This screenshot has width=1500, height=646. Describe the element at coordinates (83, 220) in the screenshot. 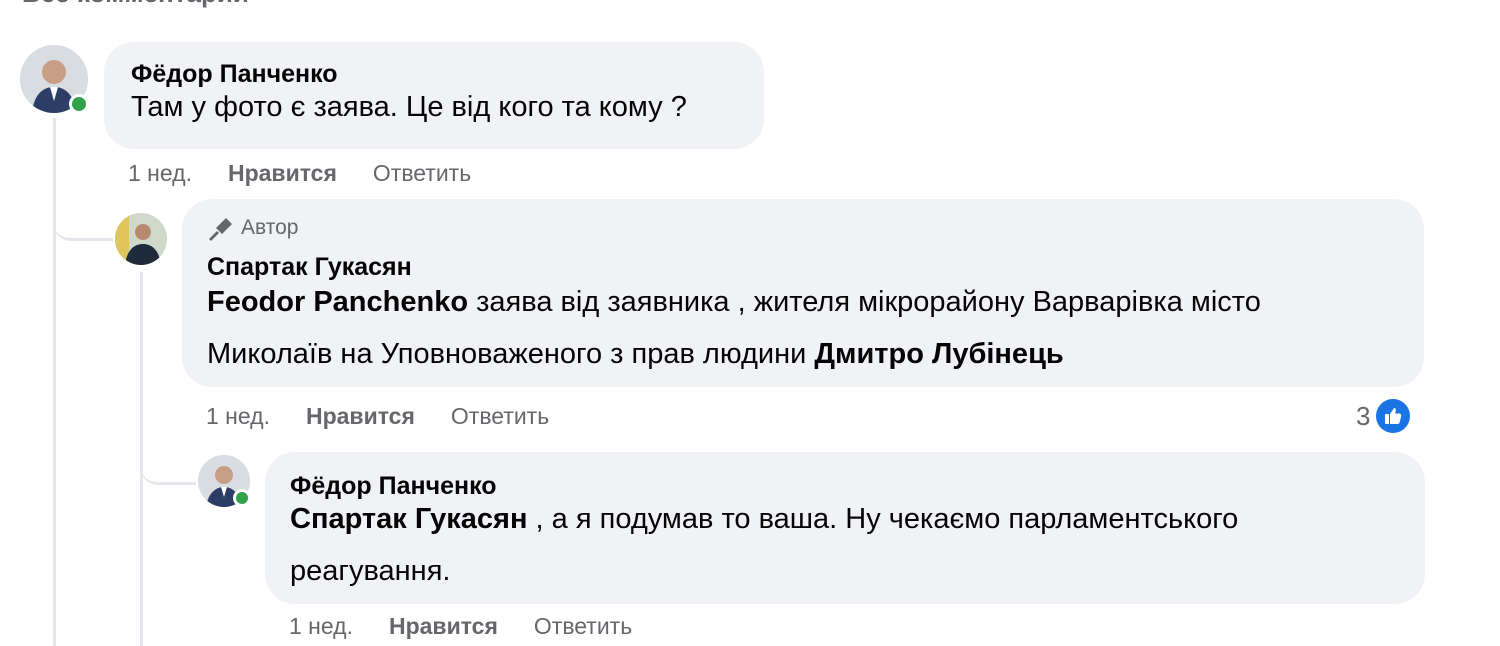

I see `thread-connector` at that location.